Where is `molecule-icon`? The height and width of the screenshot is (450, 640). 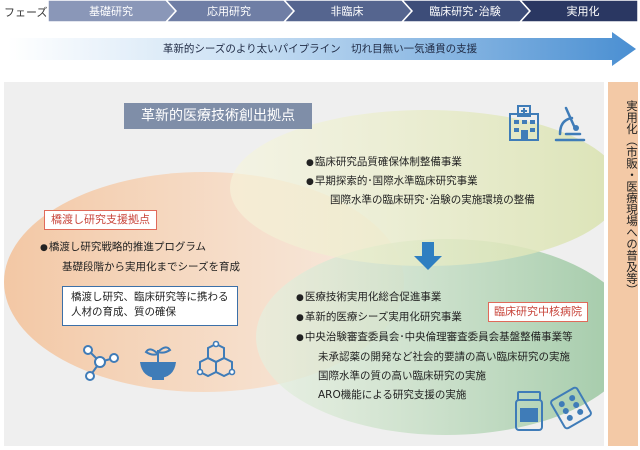 molecule-icon is located at coordinates (101, 363).